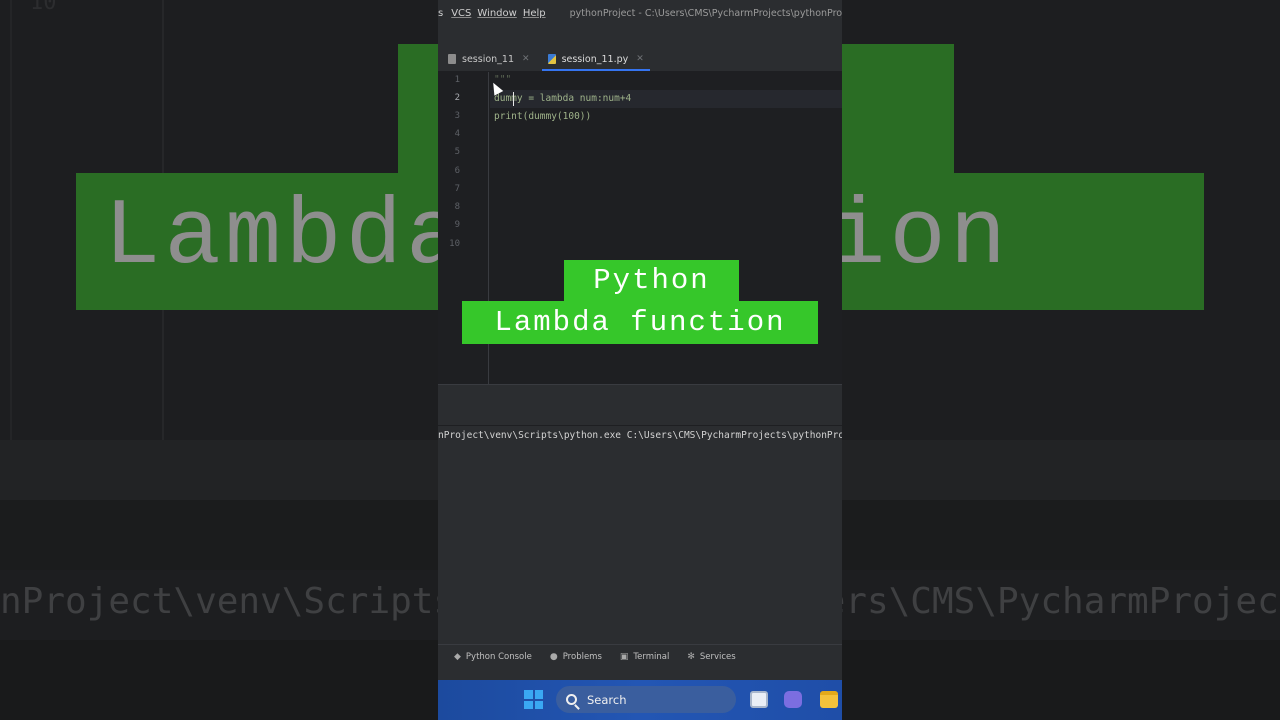 The width and height of the screenshot is (1280, 720). What do you see at coordinates (457, 134) in the screenshot?
I see `line-number: 4` at bounding box center [457, 134].